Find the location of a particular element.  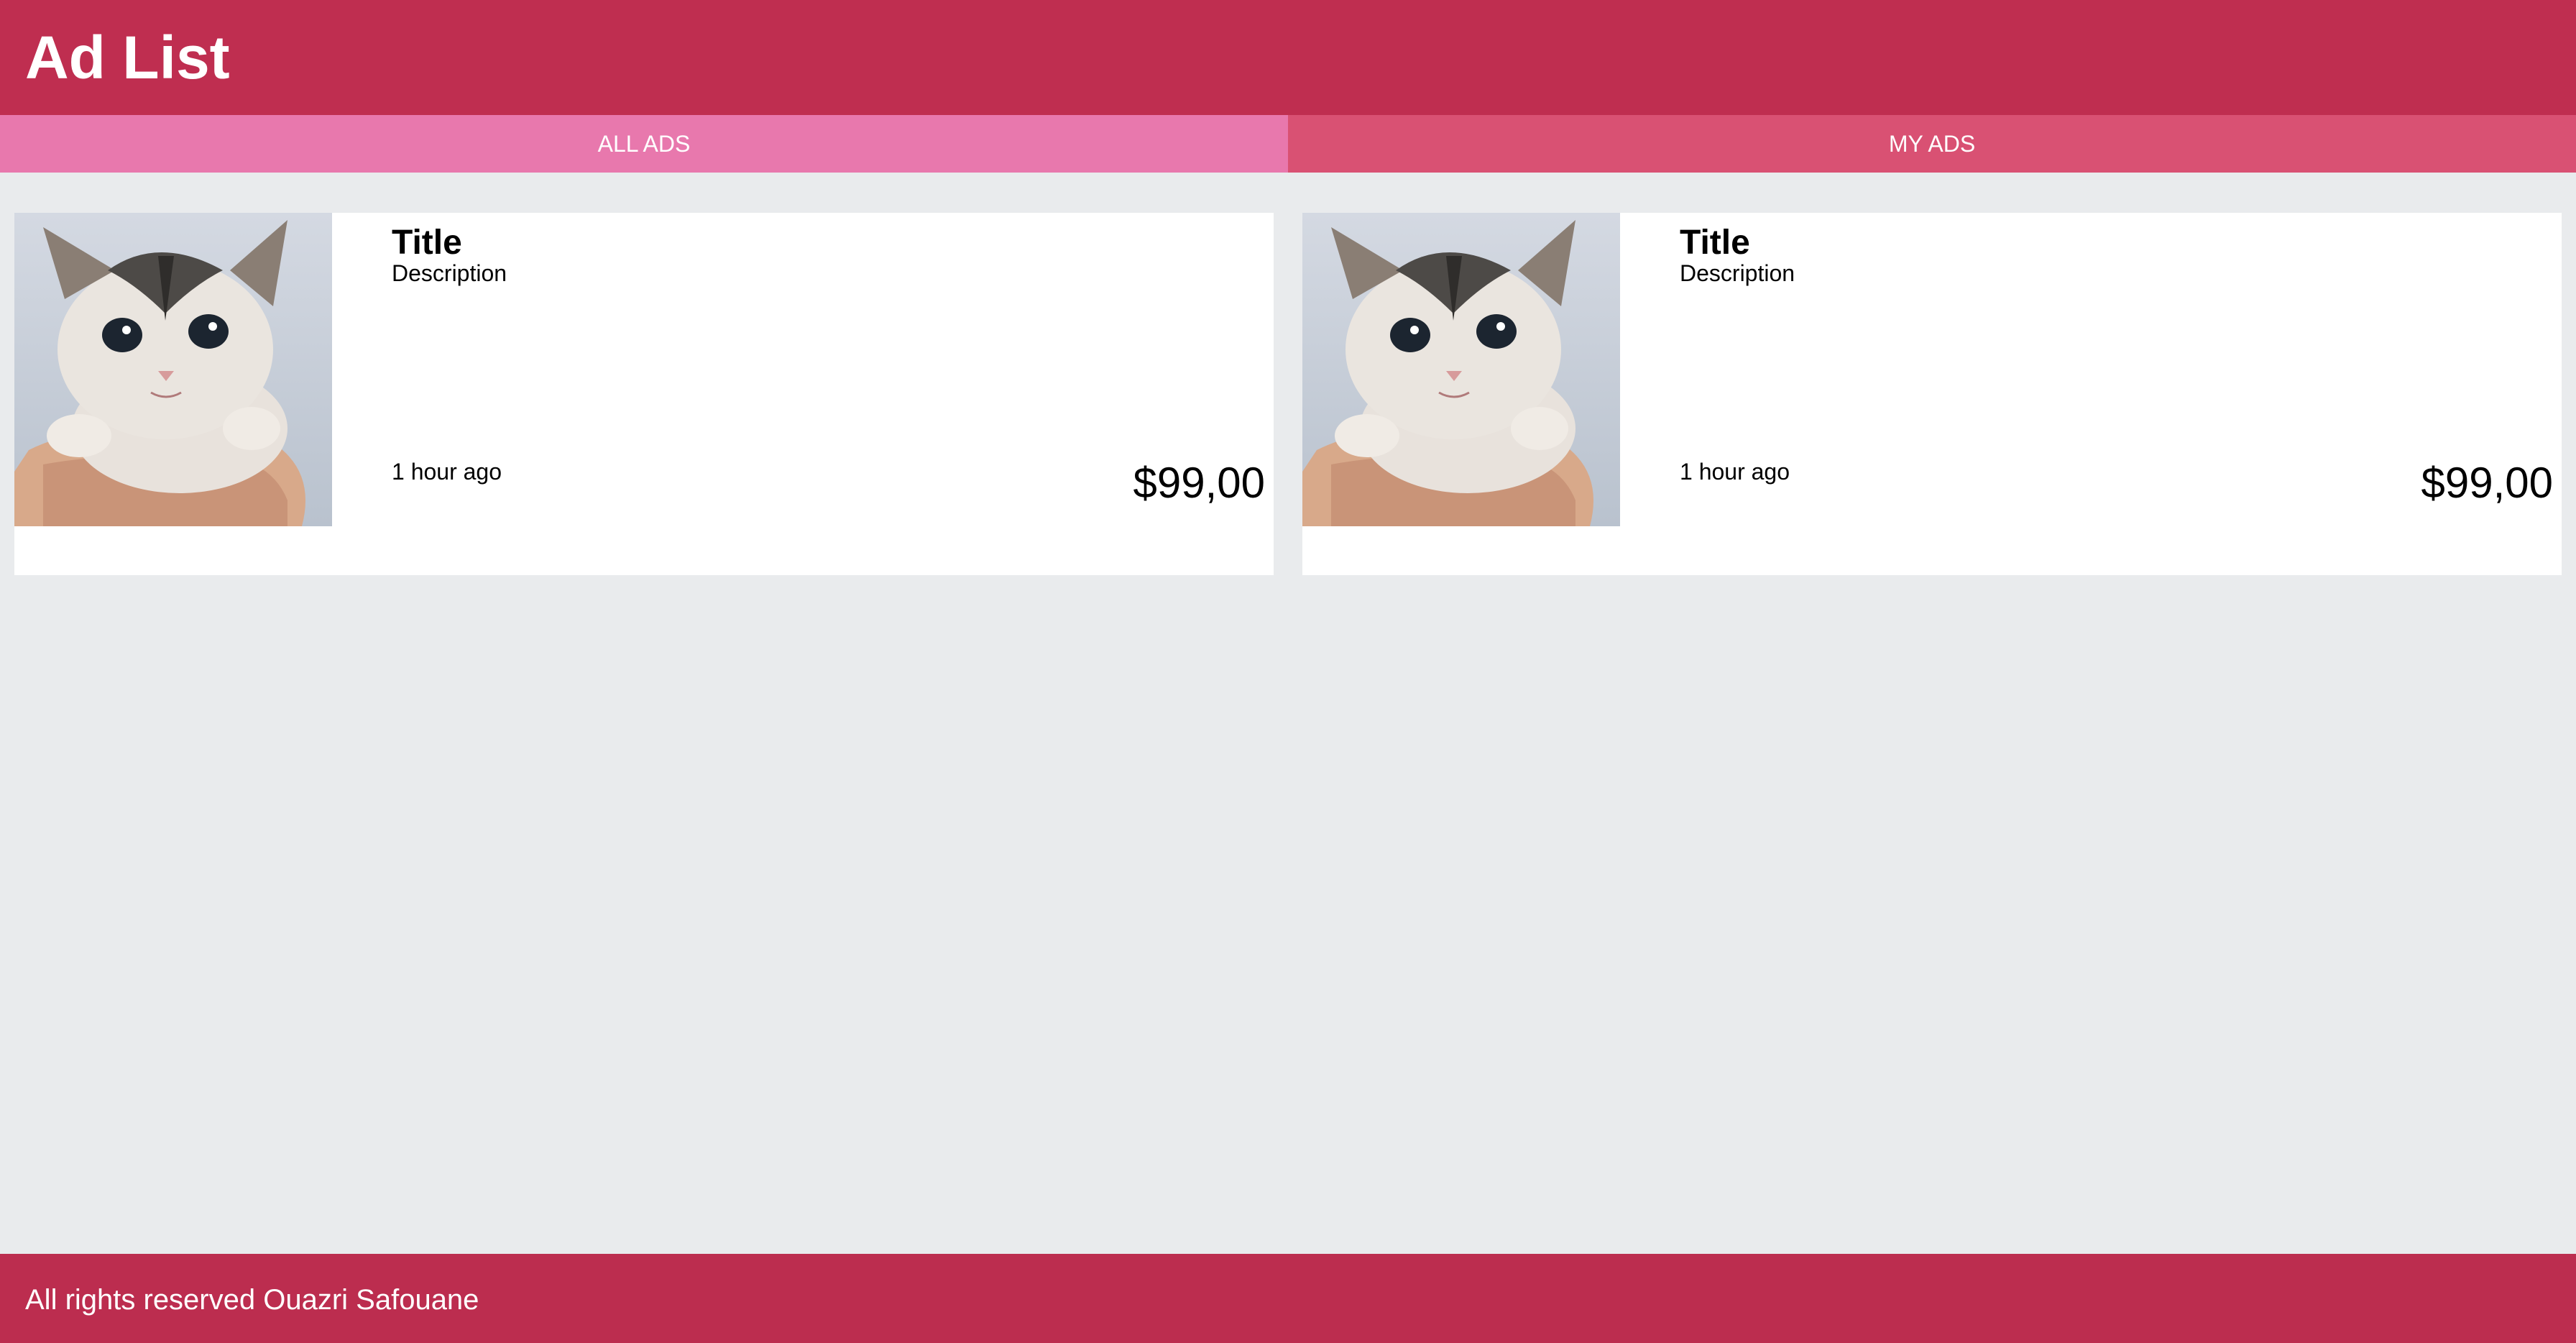

app-header: Ad List is located at coordinates (1288, 58).